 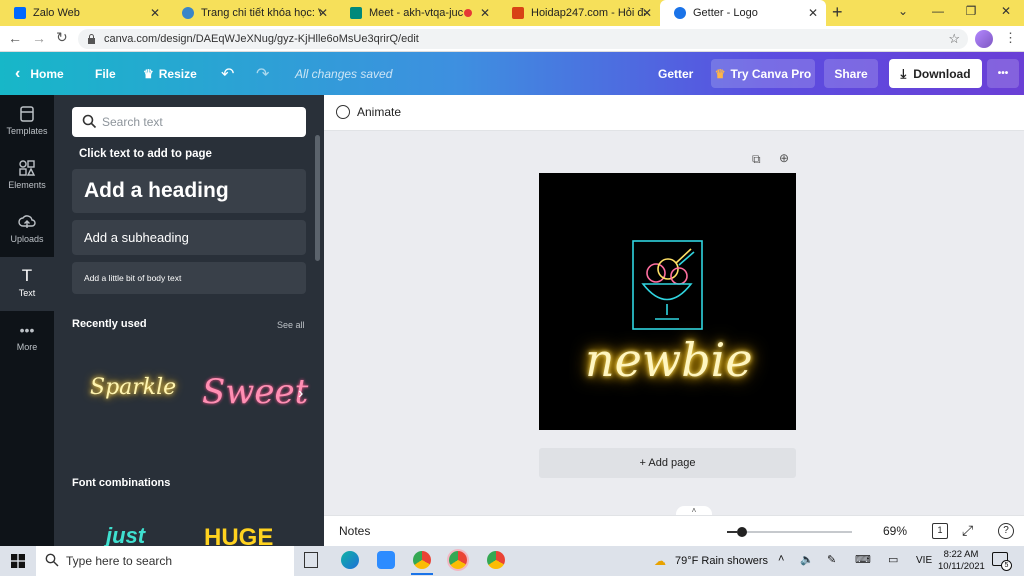 What do you see at coordinates (317, 198) in the screenshot?
I see `panel-scrollbar` at bounding box center [317, 198].